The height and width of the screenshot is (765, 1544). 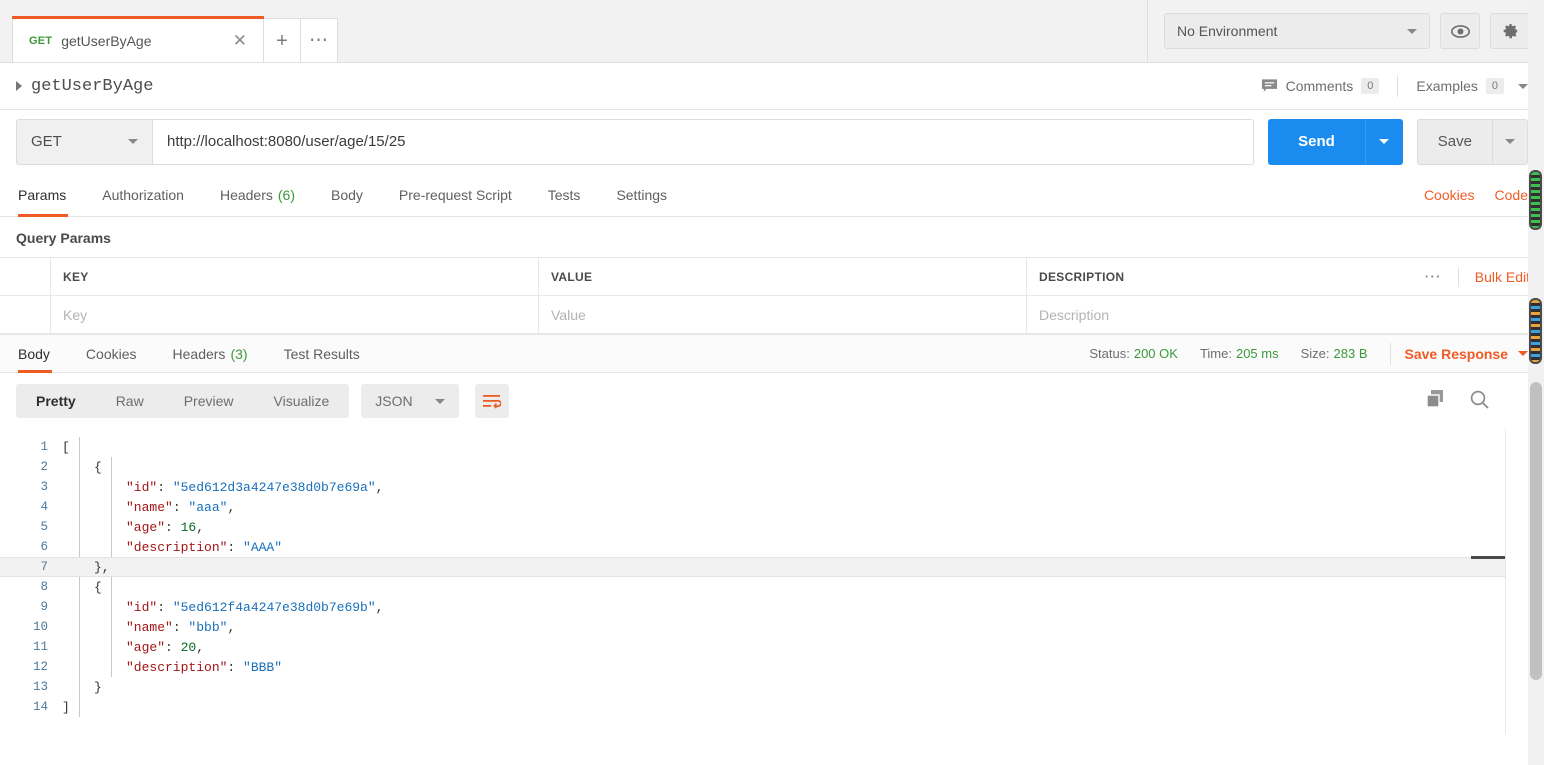 What do you see at coordinates (1488, 557) in the screenshot?
I see `cursor-marker` at bounding box center [1488, 557].